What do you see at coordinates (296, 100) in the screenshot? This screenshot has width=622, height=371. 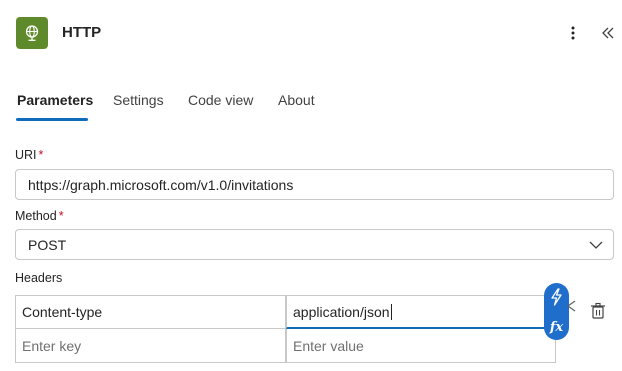 I see `tab-about: About` at bounding box center [296, 100].